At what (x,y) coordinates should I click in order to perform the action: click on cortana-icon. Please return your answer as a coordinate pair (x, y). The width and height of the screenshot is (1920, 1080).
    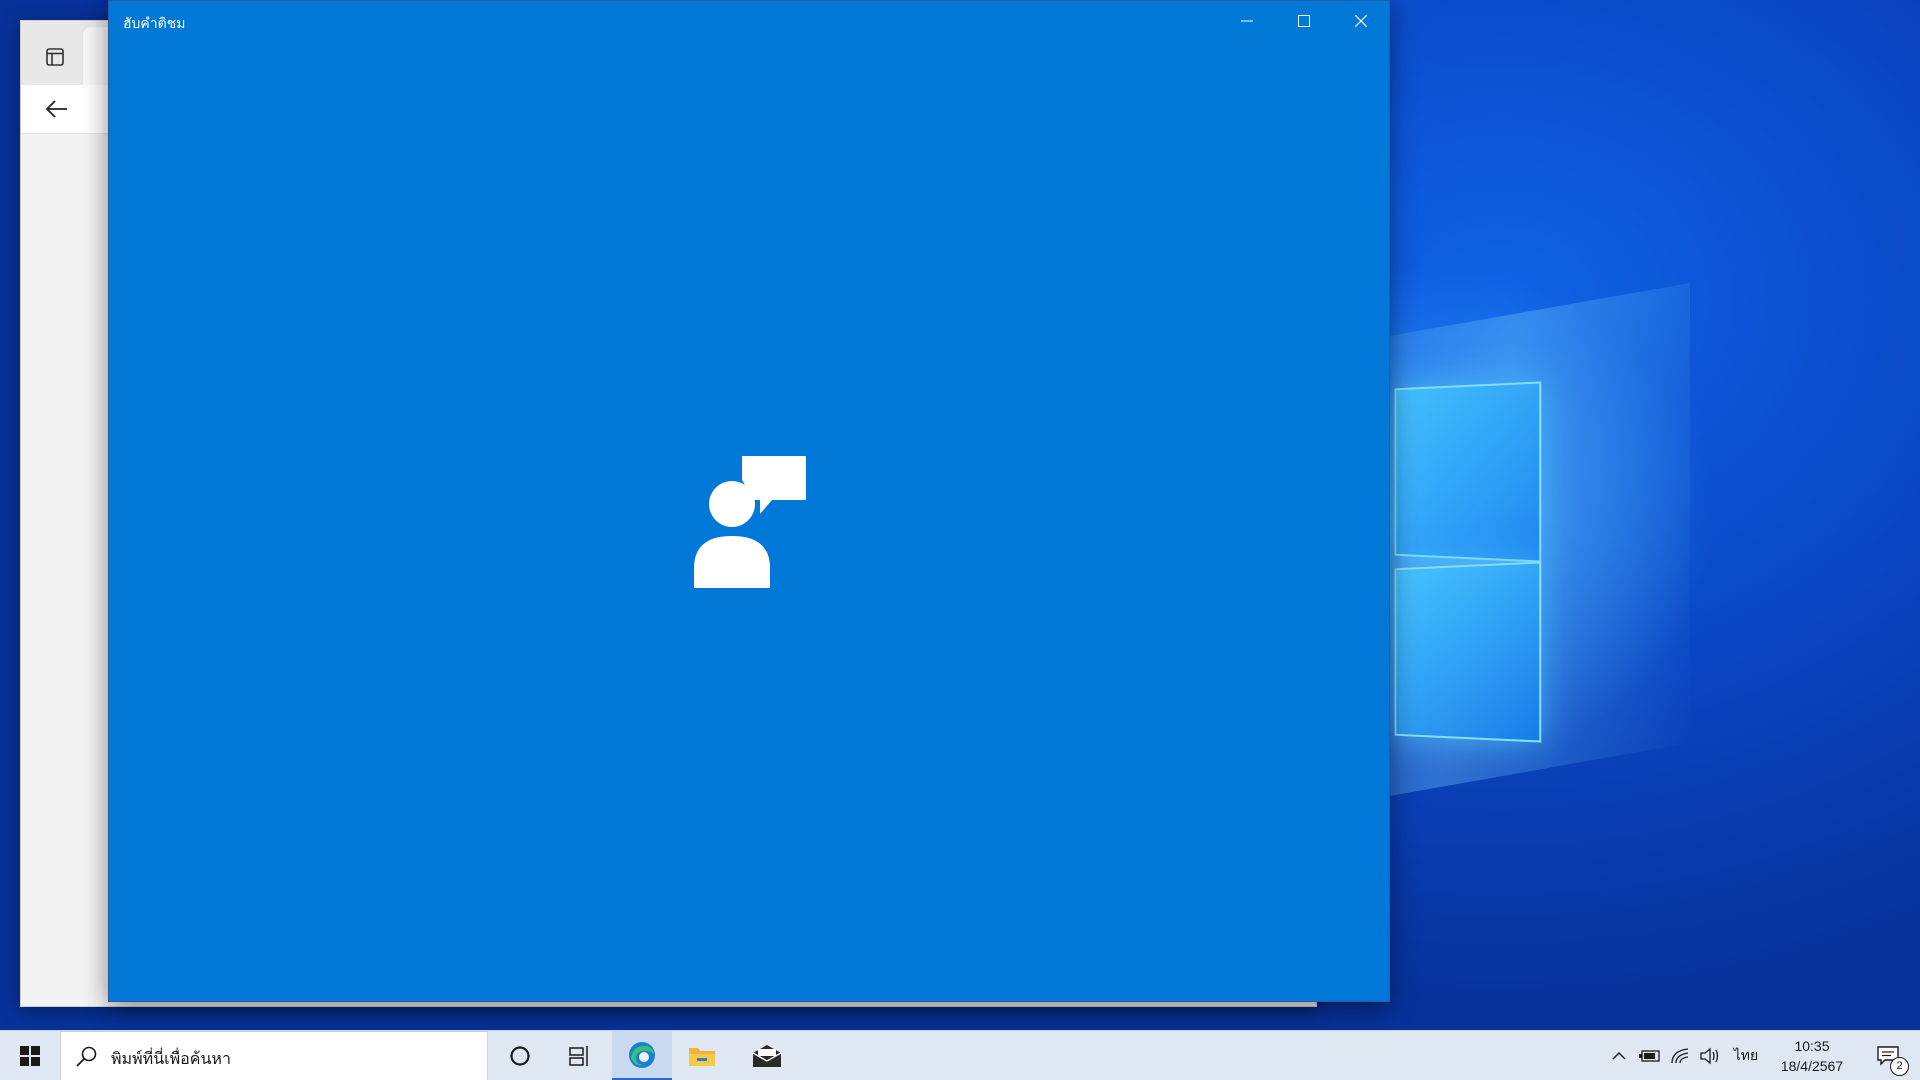
    Looking at the image, I should click on (520, 1056).